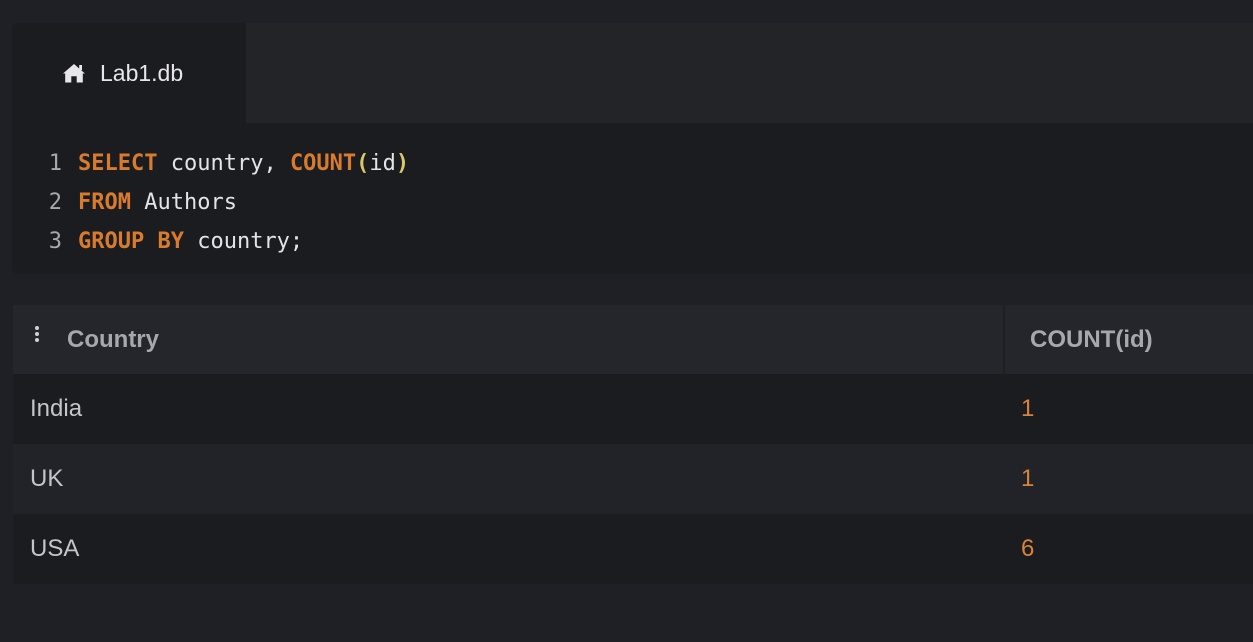 This screenshot has height=642, width=1253. Describe the element at coordinates (633, 409) in the screenshot. I see `table-row: India 1` at that location.